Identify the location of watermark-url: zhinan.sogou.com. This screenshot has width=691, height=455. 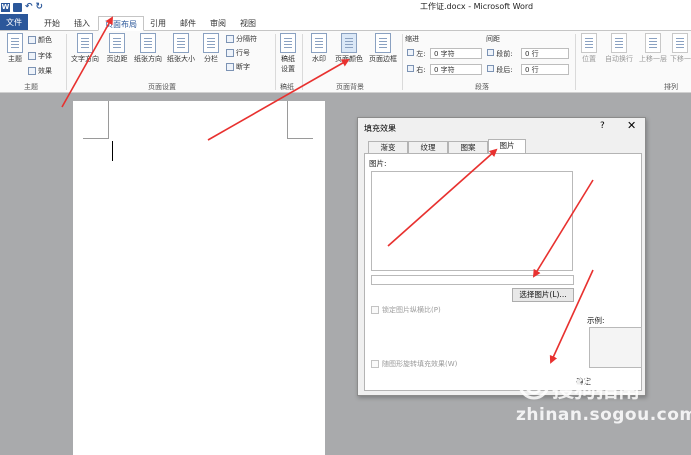
(603, 415).